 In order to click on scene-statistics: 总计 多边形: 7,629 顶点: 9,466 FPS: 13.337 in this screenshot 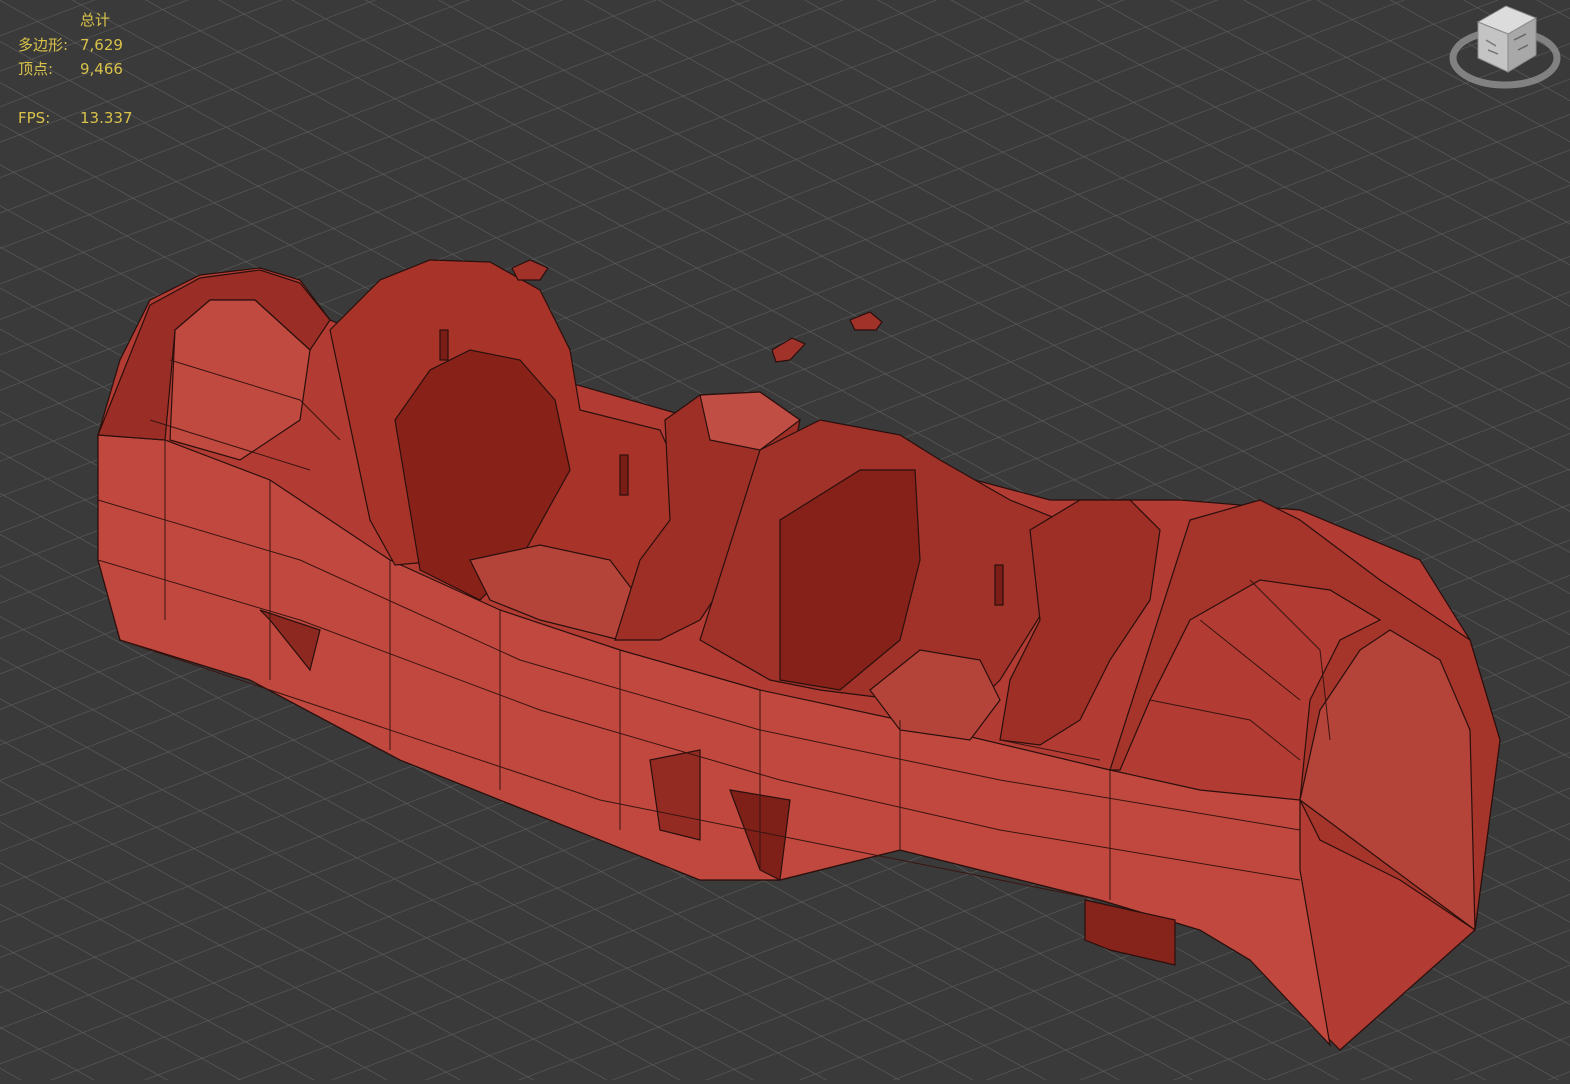, I will do `click(75, 69)`.